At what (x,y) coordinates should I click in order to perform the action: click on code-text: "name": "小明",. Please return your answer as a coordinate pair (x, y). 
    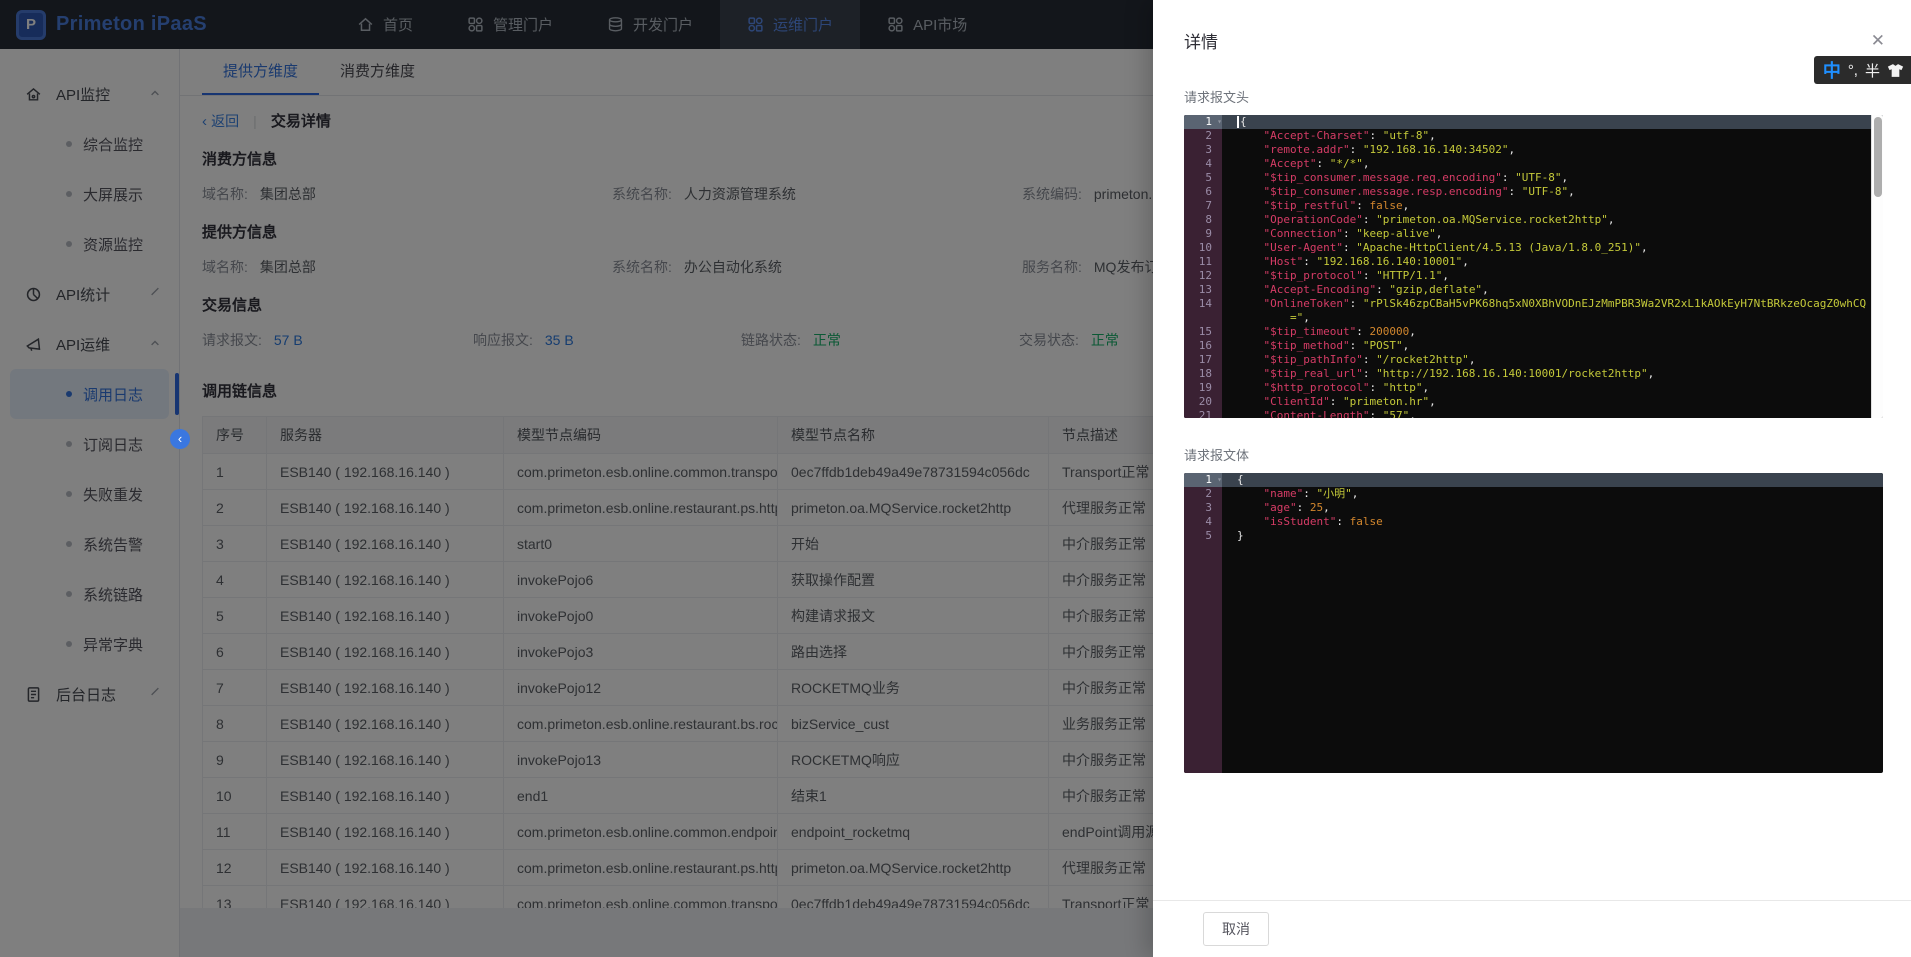
    Looking at the image, I should click on (1552, 494).